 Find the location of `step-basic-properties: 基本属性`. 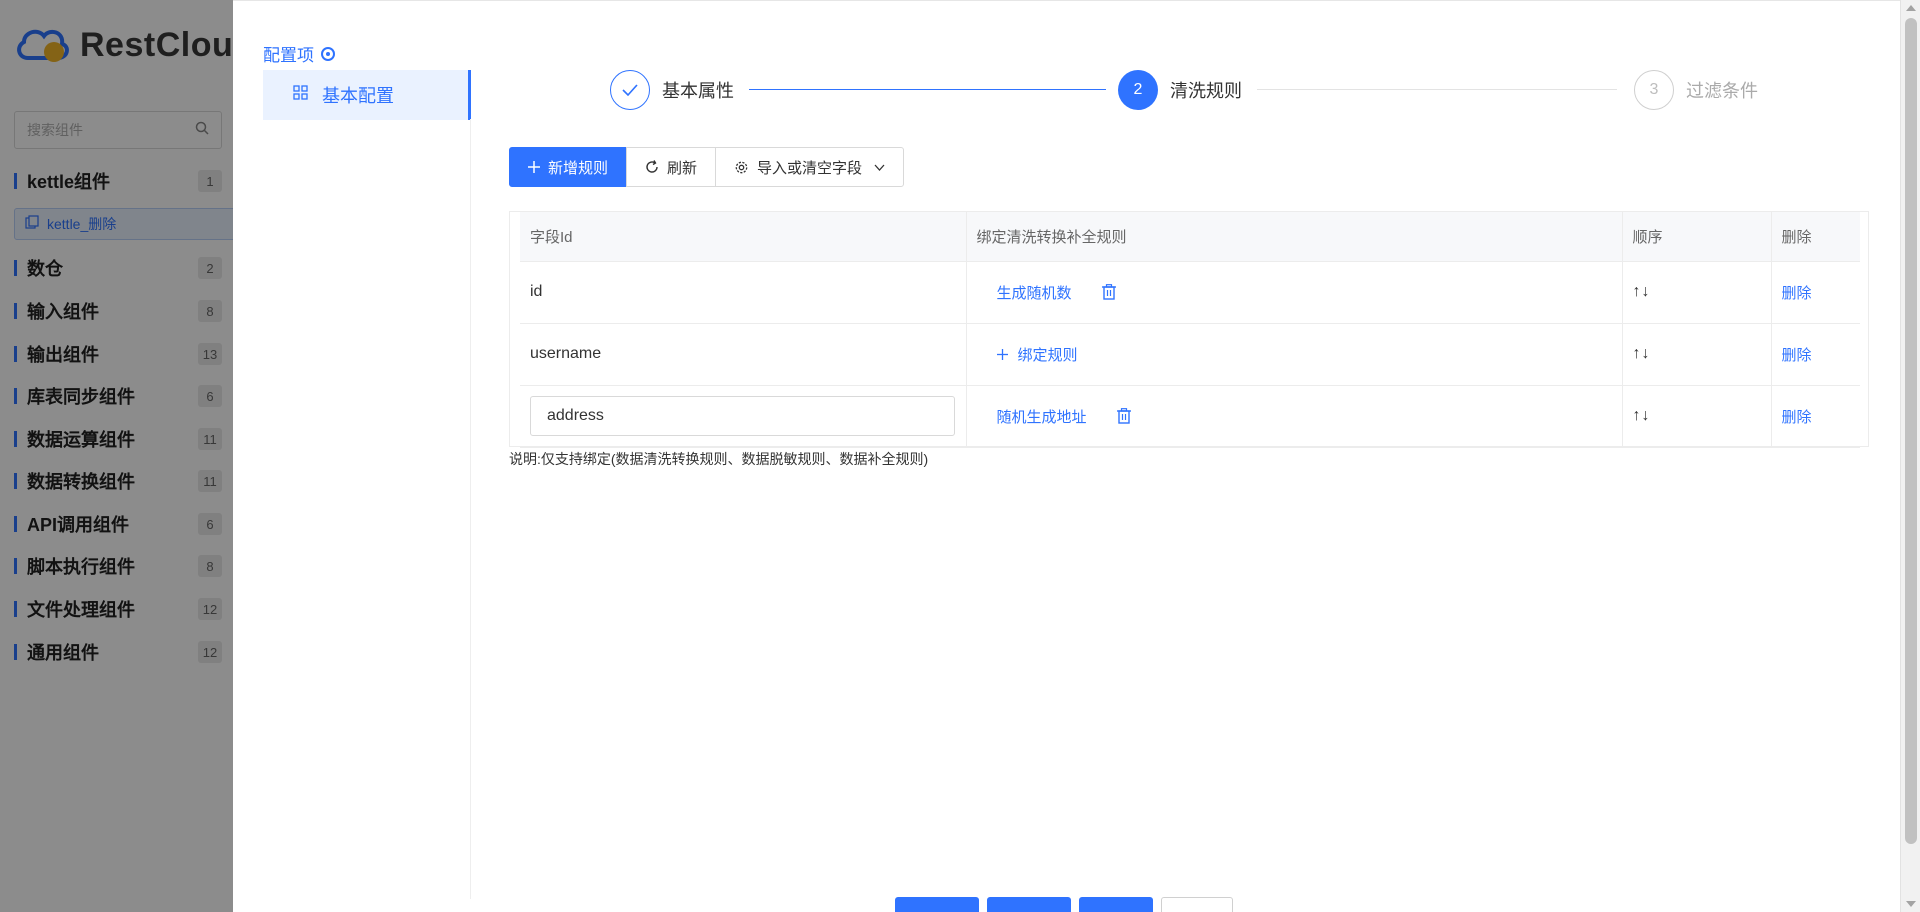

step-basic-properties: 基本属性 is located at coordinates (672, 90).